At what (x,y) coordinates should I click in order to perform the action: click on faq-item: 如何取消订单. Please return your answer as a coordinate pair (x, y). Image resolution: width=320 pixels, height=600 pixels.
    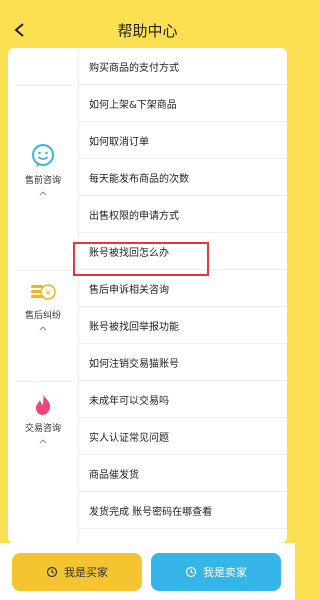
    Looking at the image, I should click on (183, 140).